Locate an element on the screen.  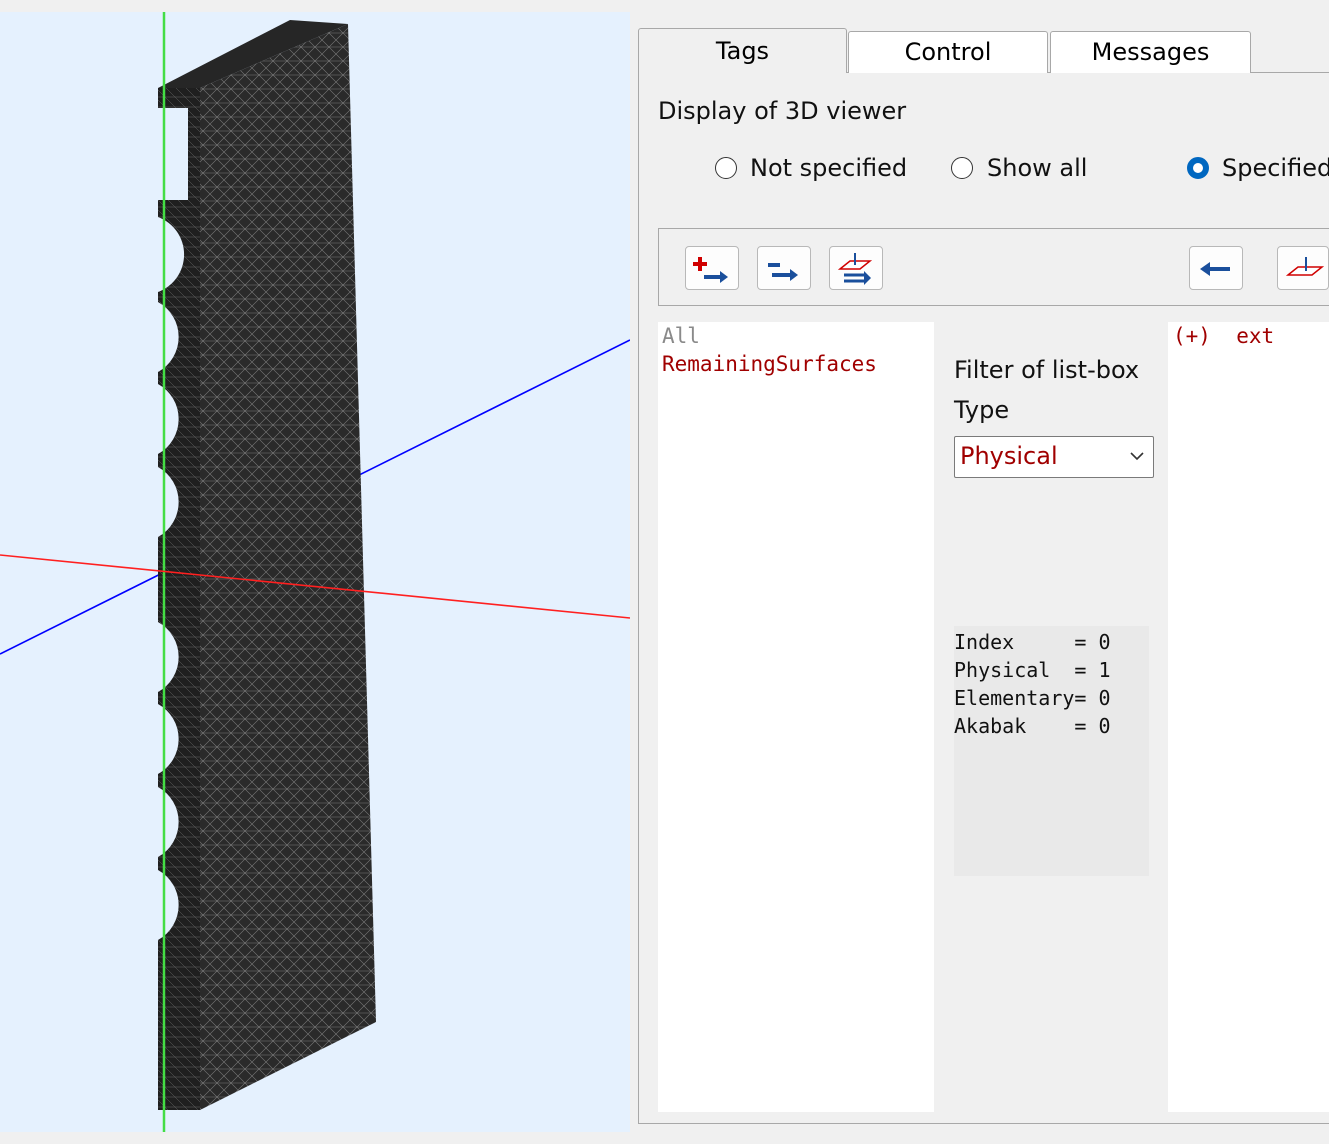
plane-icon is located at coordinates (1304, 266).